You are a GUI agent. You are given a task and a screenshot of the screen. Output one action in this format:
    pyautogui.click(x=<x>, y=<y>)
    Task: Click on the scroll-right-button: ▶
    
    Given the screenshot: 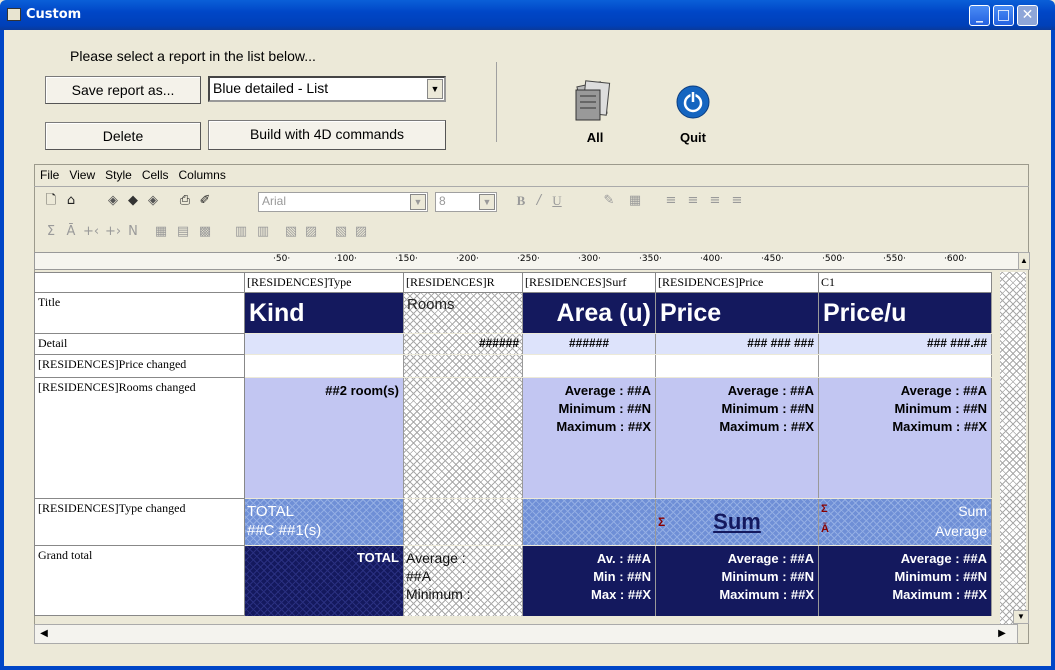 What is the action you would take?
    pyautogui.click(x=1002, y=634)
    